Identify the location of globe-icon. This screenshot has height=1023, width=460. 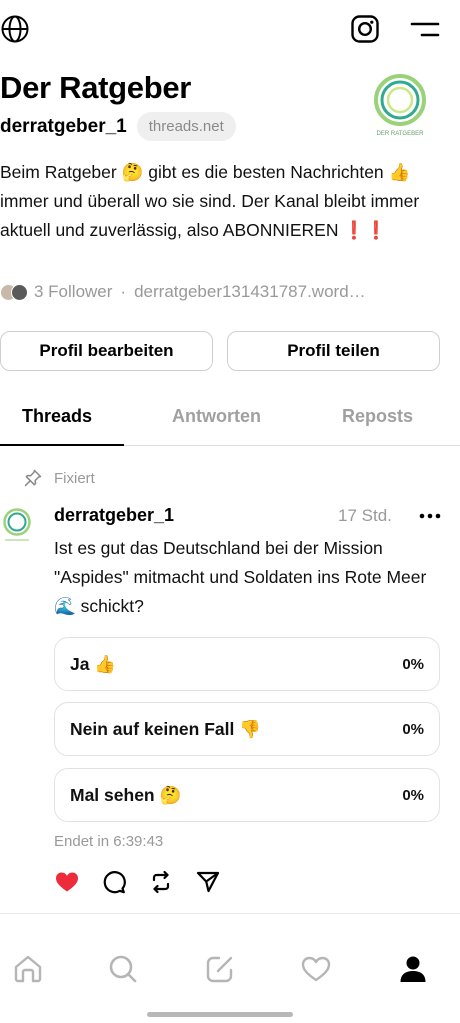
(15, 29).